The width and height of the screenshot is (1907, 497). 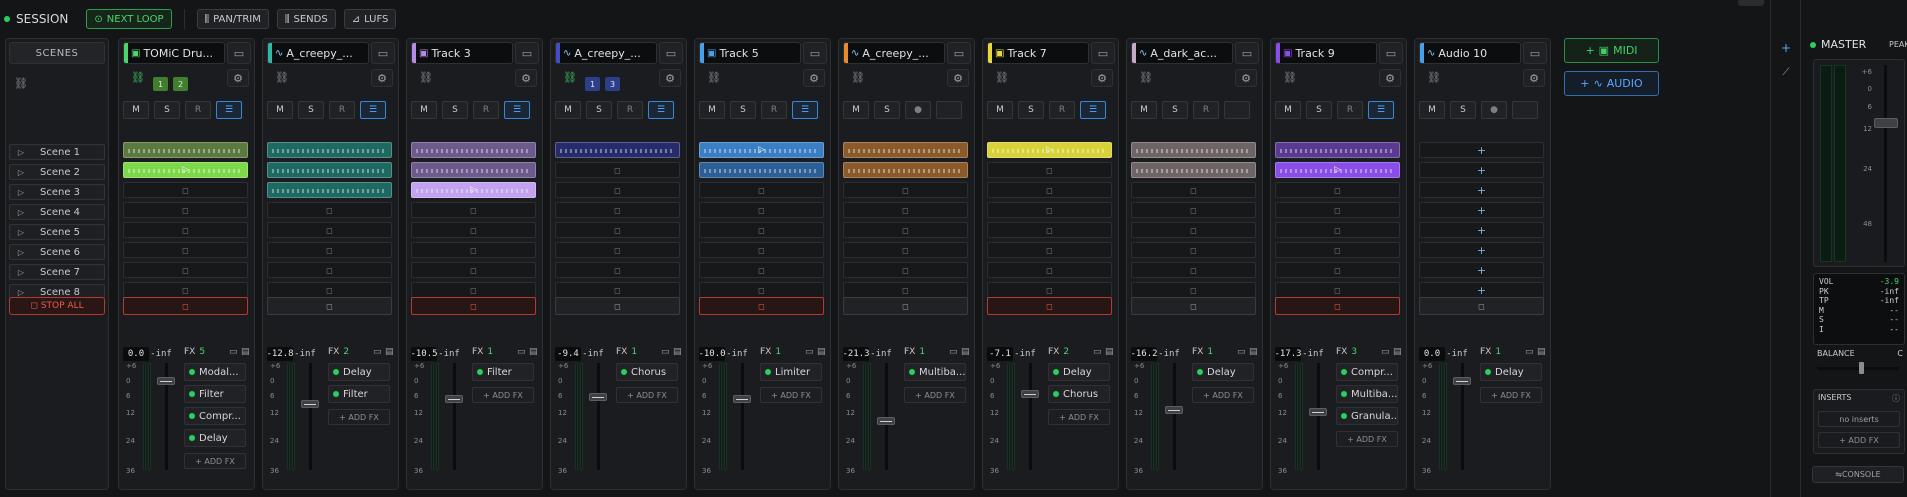 What do you see at coordinates (949, 110) in the screenshot?
I see `monitor-off-button` at bounding box center [949, 110].